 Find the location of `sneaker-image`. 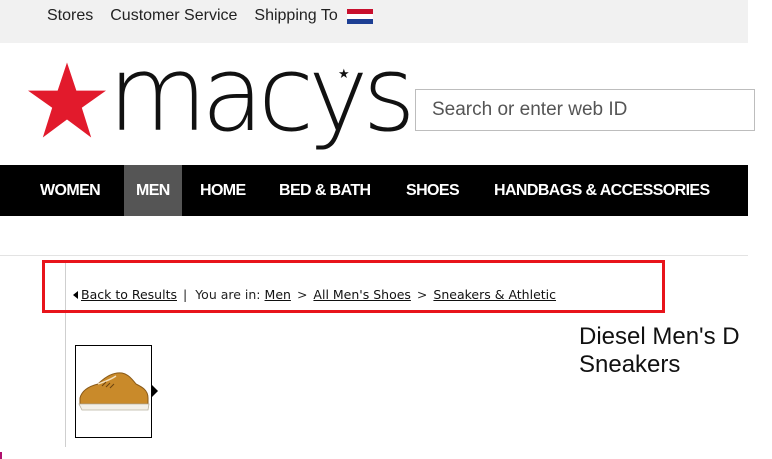

sneaker-image is located at coordinates (114, 391).